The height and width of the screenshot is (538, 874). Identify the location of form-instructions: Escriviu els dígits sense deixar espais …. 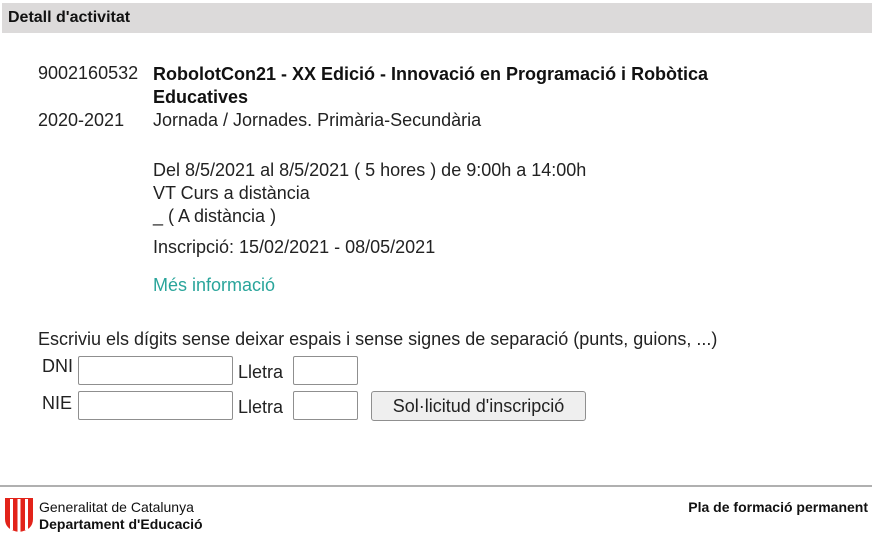
(378, 339).